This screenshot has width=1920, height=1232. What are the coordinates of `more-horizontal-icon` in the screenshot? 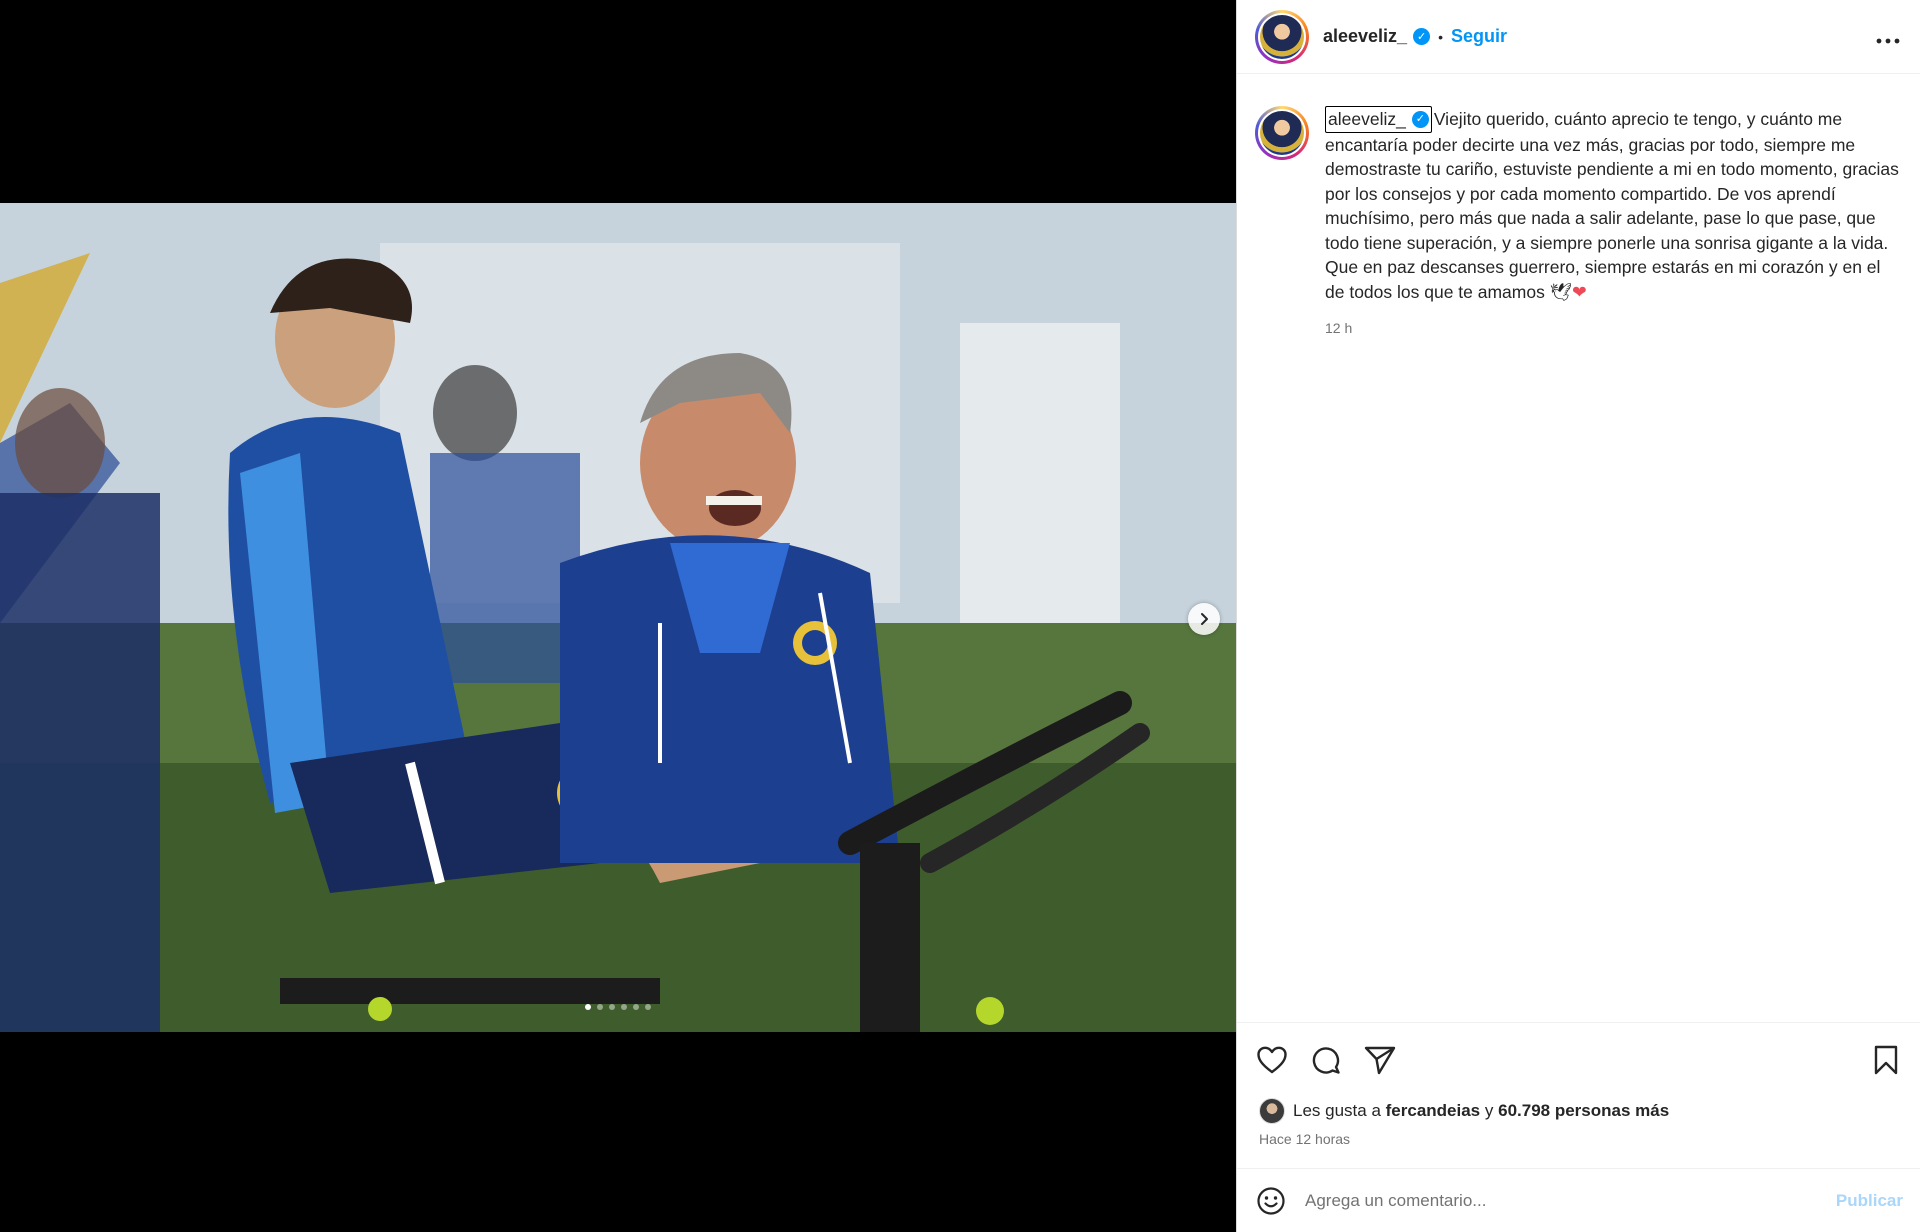 It's located at (1888, 40).